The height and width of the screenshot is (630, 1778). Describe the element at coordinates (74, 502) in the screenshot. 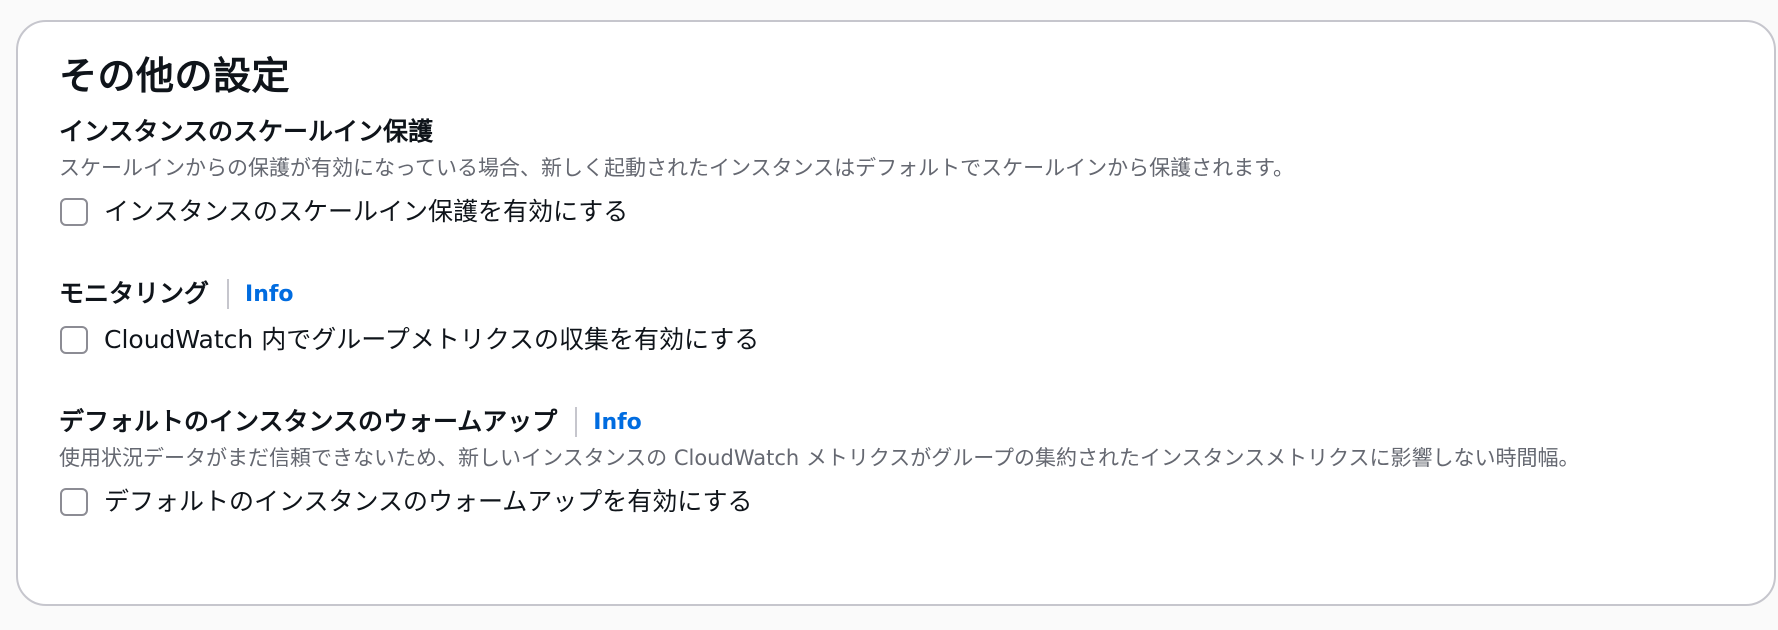

I see `warmup-checkbox` at that location.